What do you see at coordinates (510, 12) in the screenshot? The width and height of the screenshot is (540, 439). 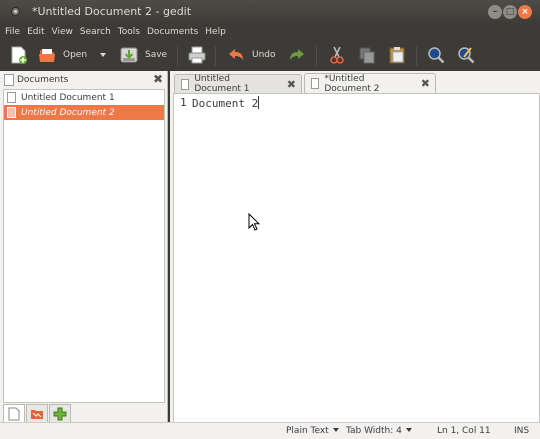 I see `maximize-button: □` at bounding box center [510, 12].